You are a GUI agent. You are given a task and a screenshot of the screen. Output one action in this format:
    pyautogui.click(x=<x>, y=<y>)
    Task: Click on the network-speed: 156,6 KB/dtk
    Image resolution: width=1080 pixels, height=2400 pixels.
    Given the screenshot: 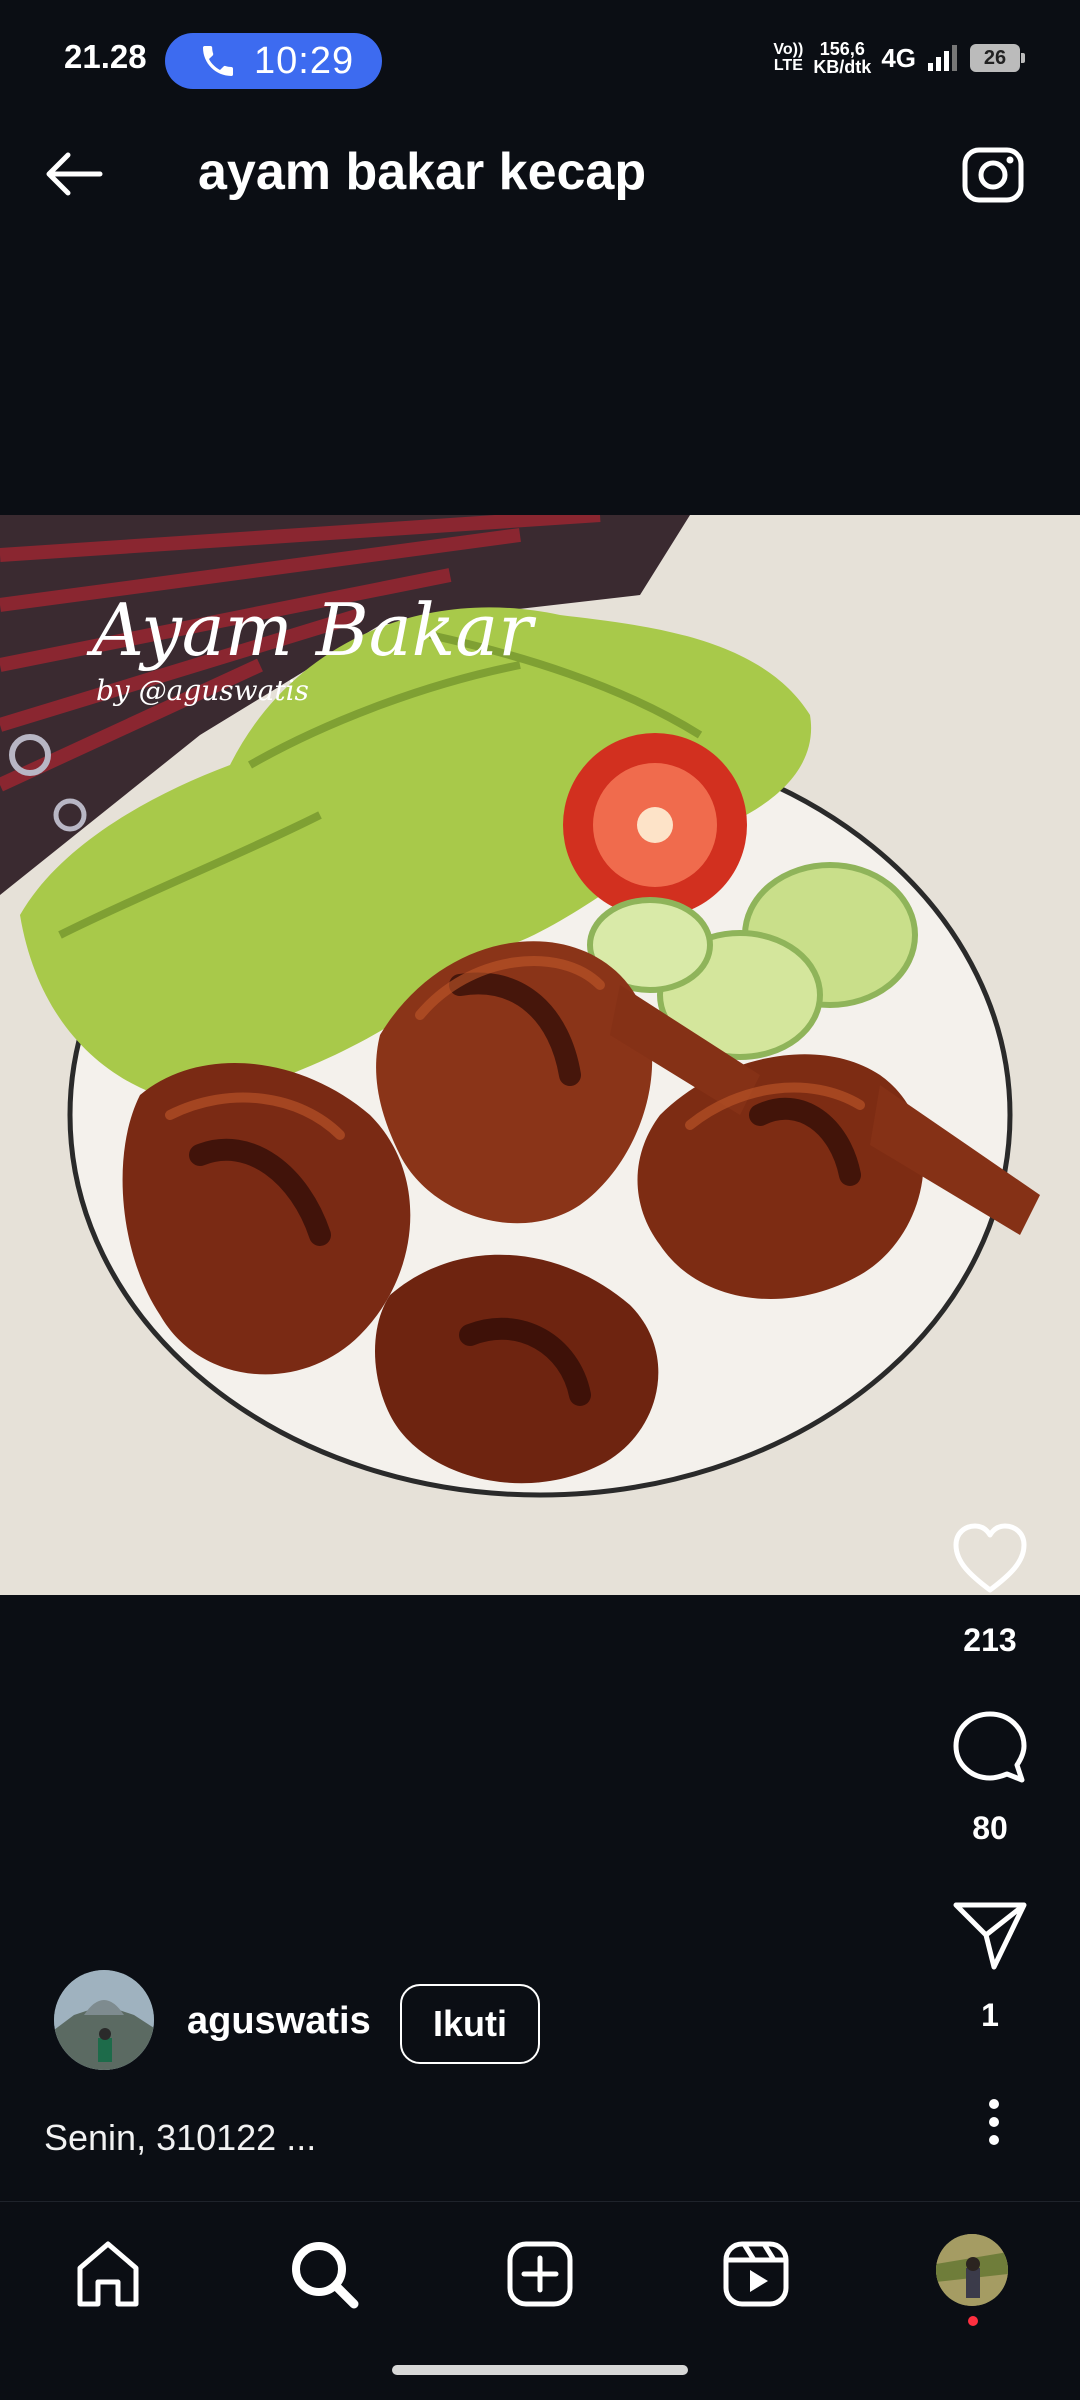 What is the action you would take?
    pyautogui.click(x=842, y=58)
    